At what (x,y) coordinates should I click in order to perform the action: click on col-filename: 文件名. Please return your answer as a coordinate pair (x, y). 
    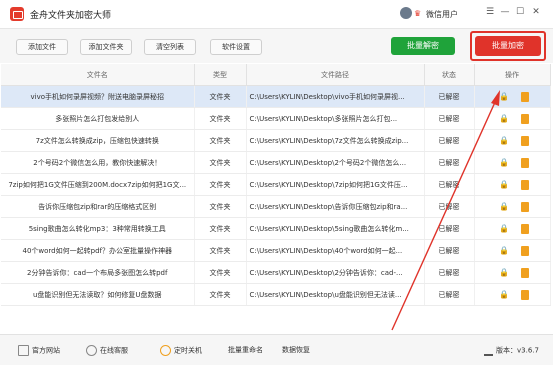
    Looking at the image, I should click on (98, 75).